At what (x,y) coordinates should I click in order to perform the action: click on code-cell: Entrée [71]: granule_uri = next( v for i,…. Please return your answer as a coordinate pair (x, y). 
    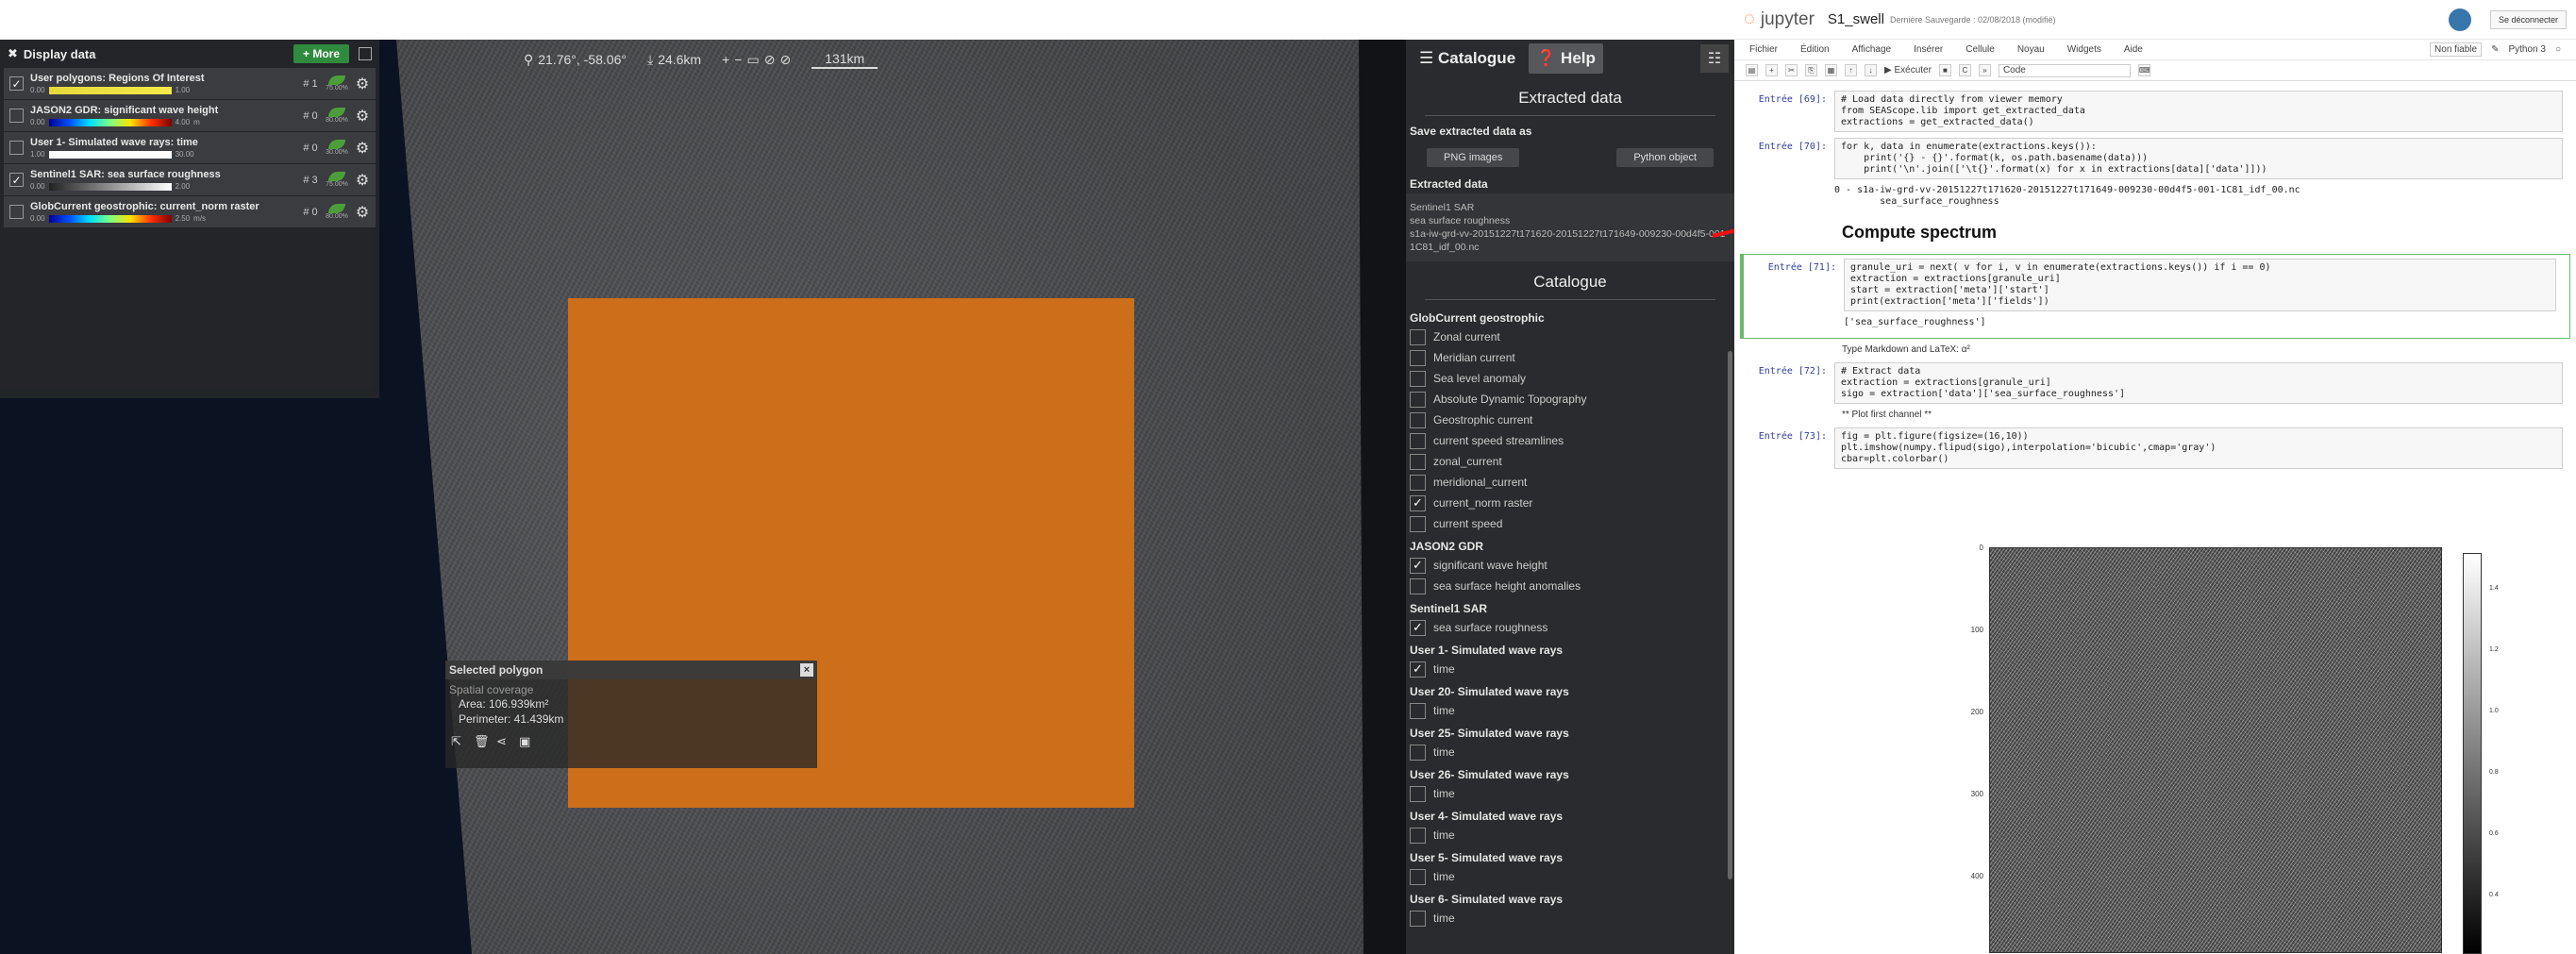
    Looking at the image, I should click on (2156, 285).